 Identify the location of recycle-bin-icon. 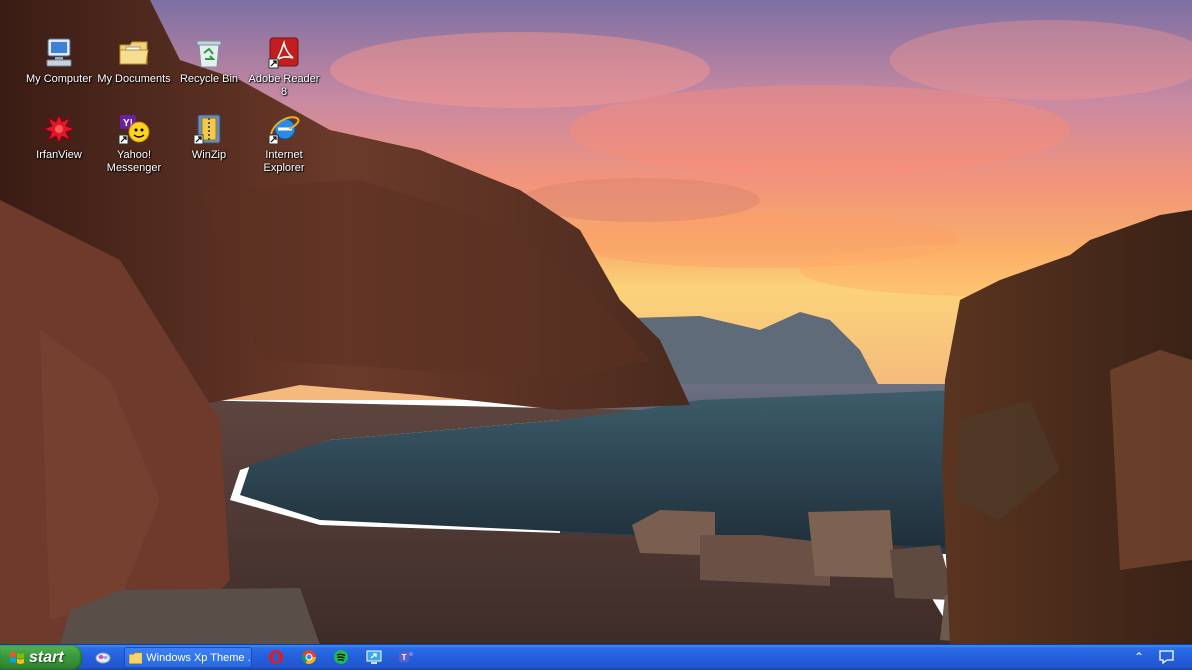
(209, 54).